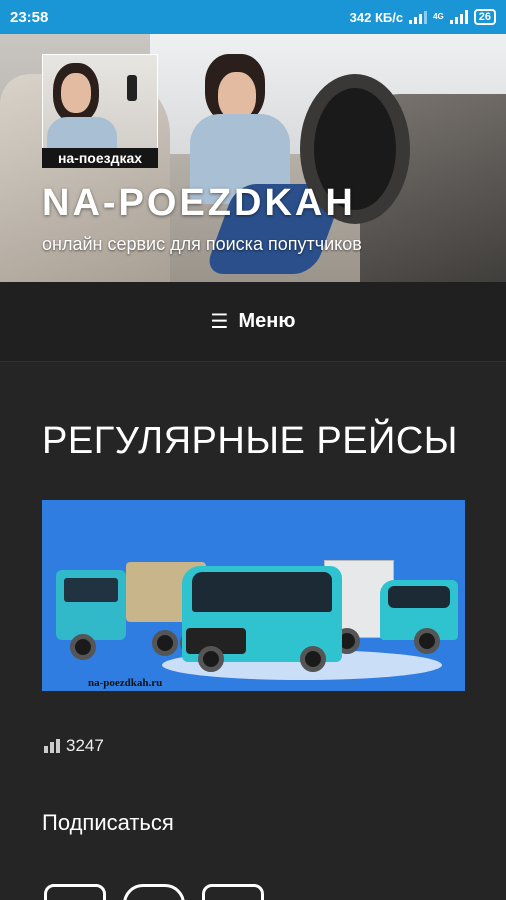 The width and height of the screenshot is (506, 900). Describe the element at coordinates (75, 892) in the screenshot. I see `email-icon` at that location.